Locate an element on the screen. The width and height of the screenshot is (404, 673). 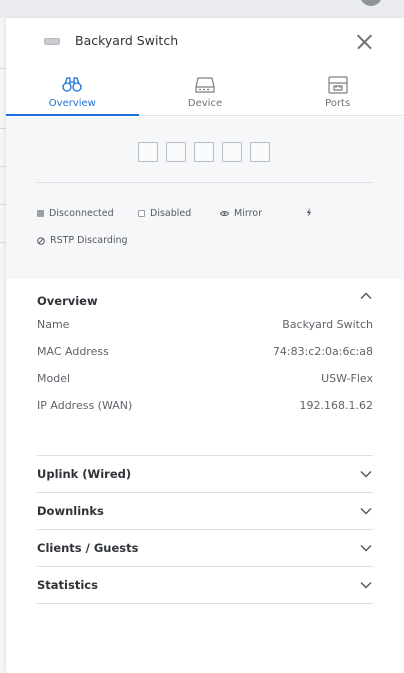
row-value: Backyard Switch is located at coordinates (327, 324).